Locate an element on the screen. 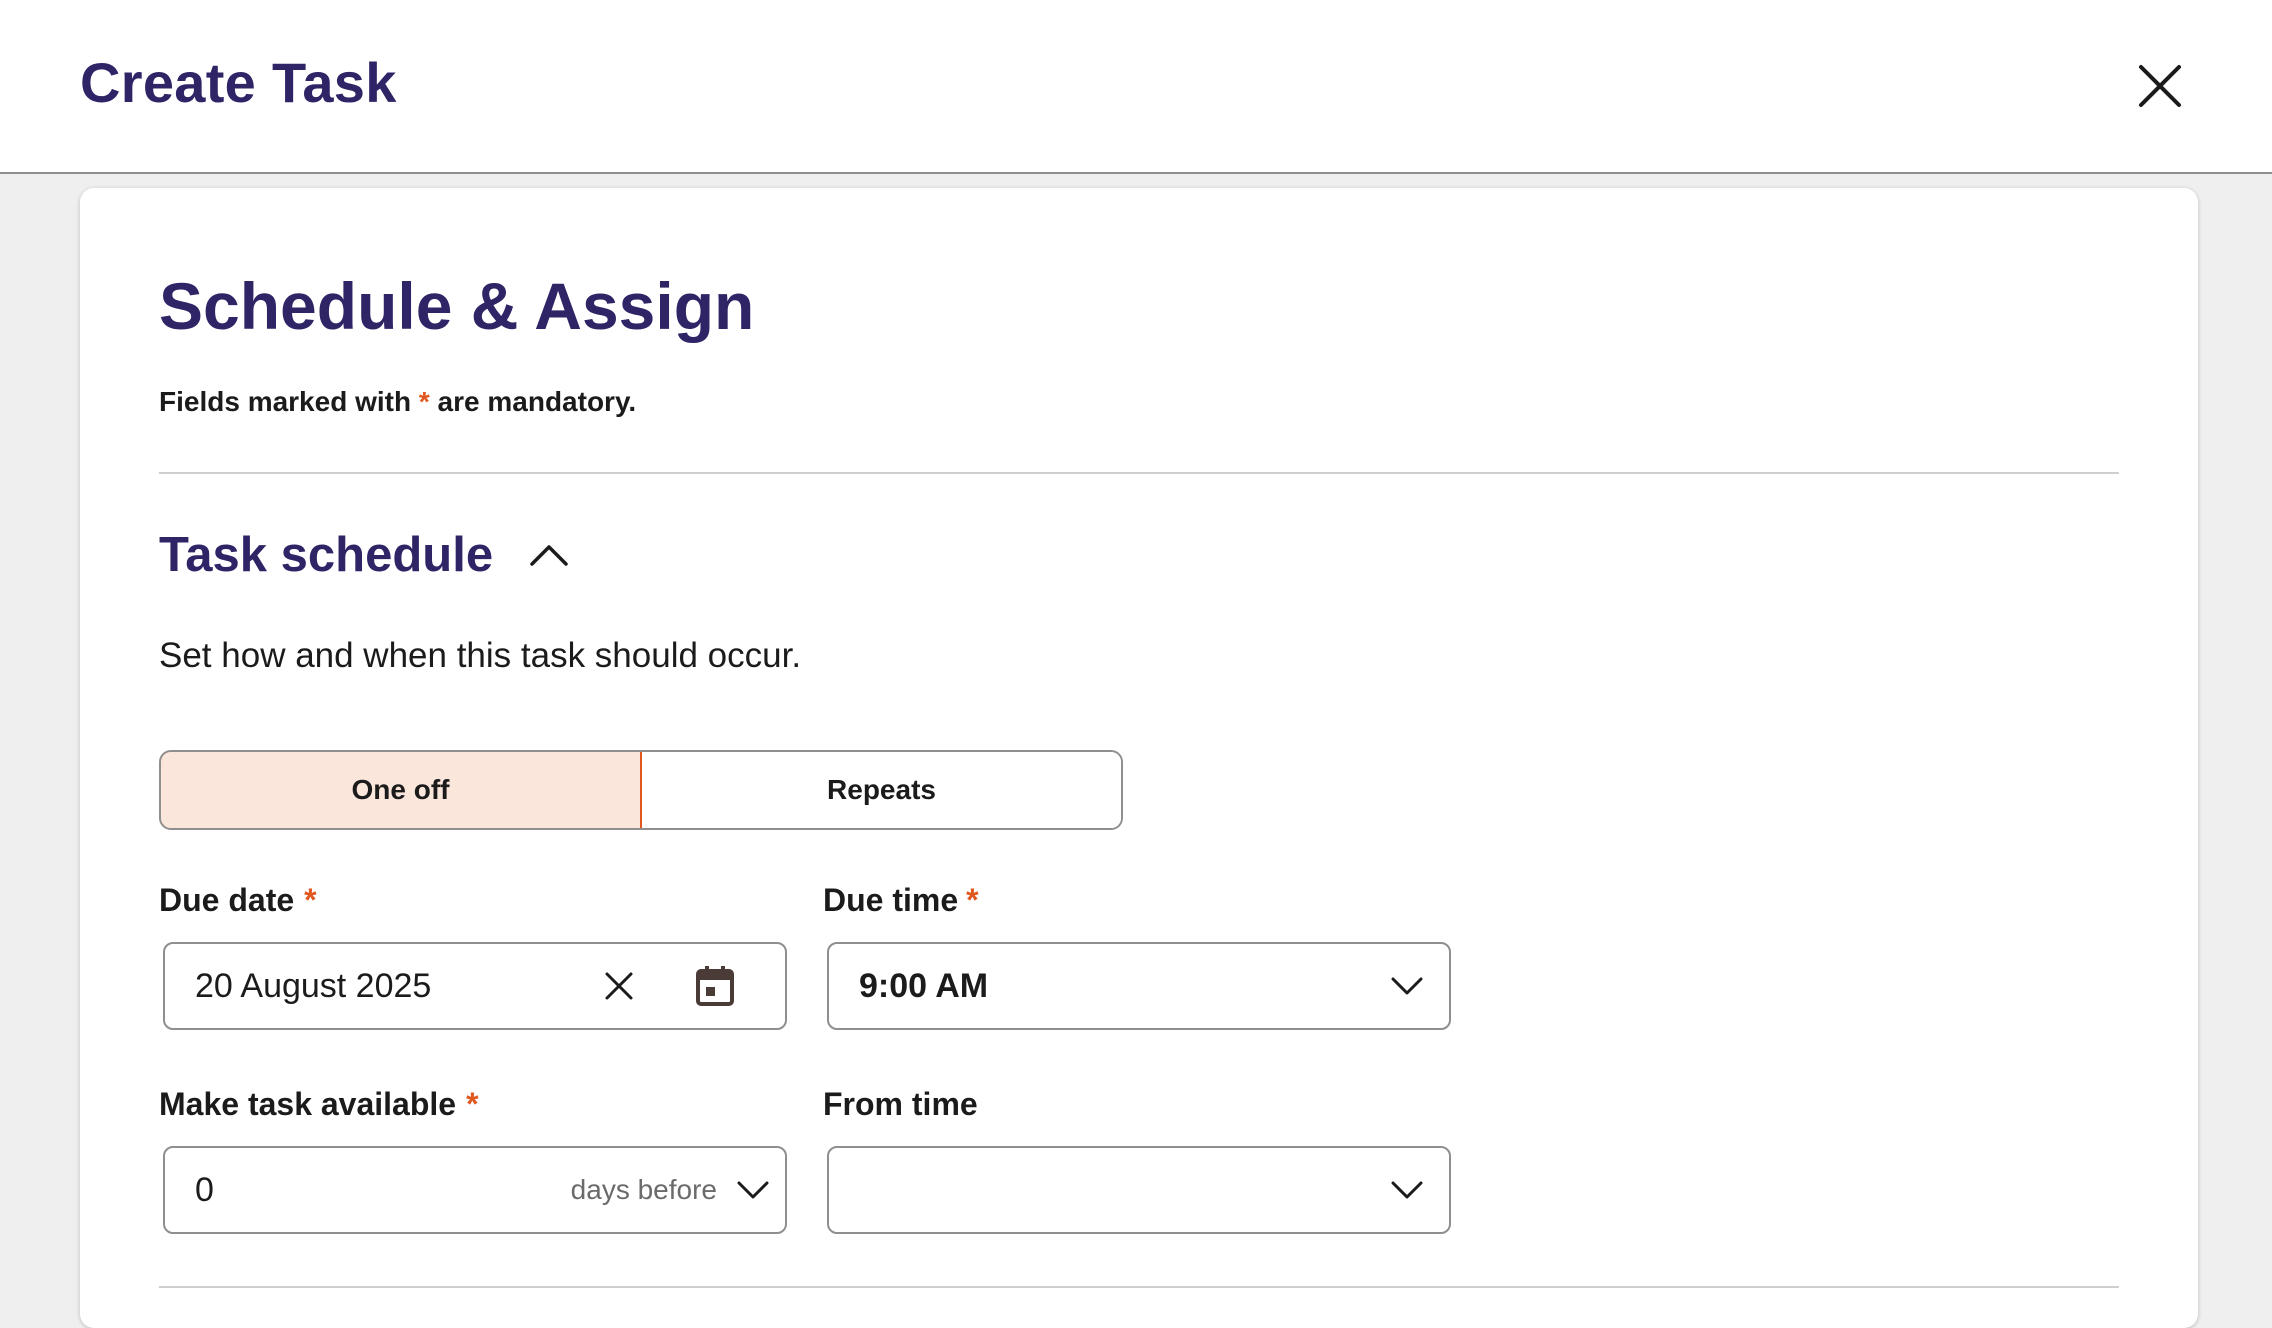 This screenshot has width=2272, height=1328. close-button is located at coordinates (2160, 86).